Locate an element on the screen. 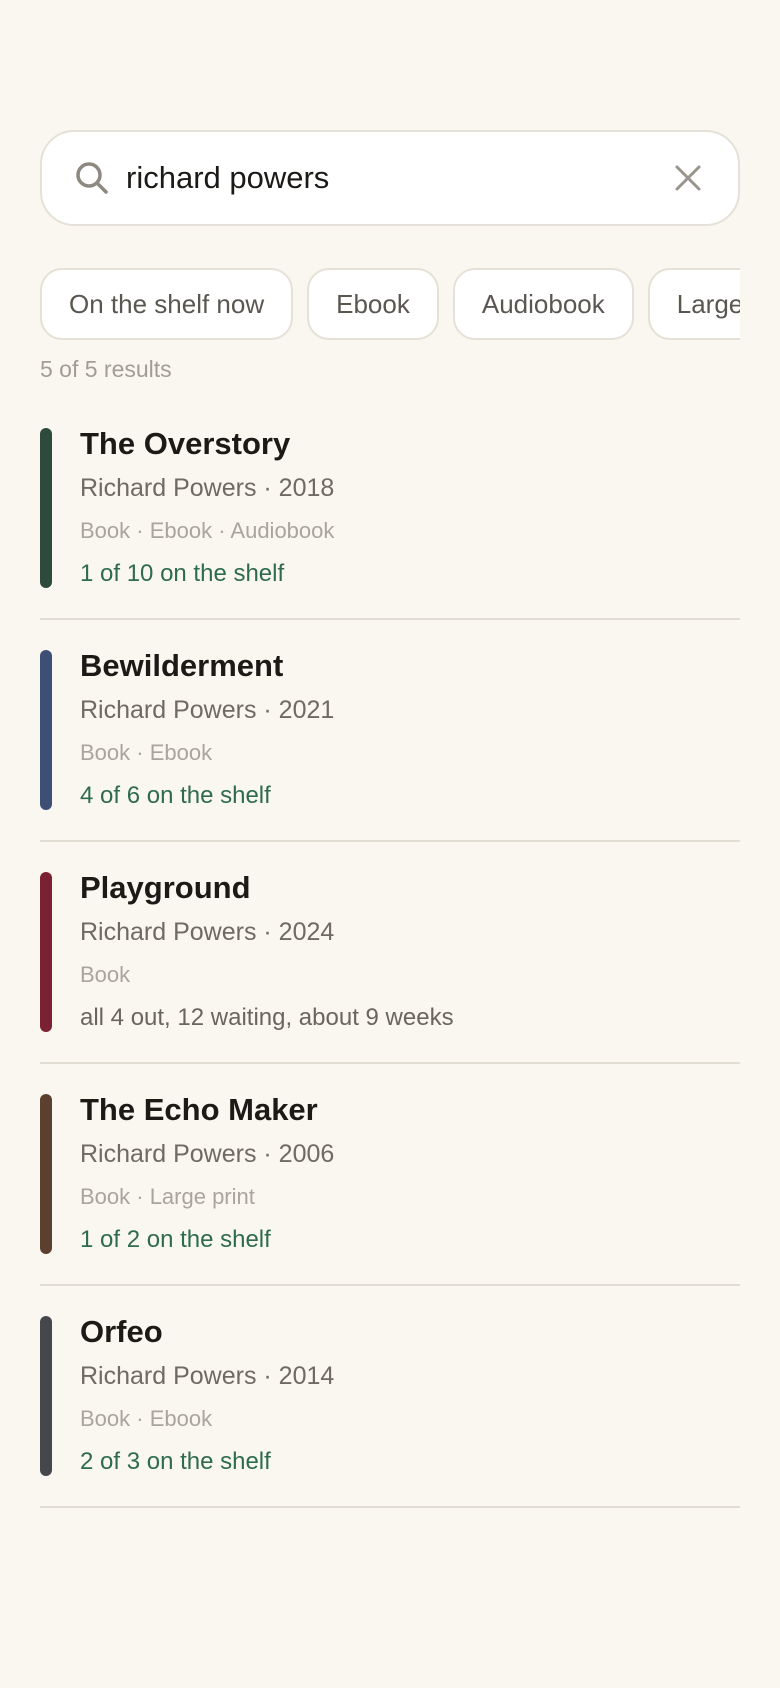  result-meta: Richard Powers · 2018 is located at coordinates (207, 488).